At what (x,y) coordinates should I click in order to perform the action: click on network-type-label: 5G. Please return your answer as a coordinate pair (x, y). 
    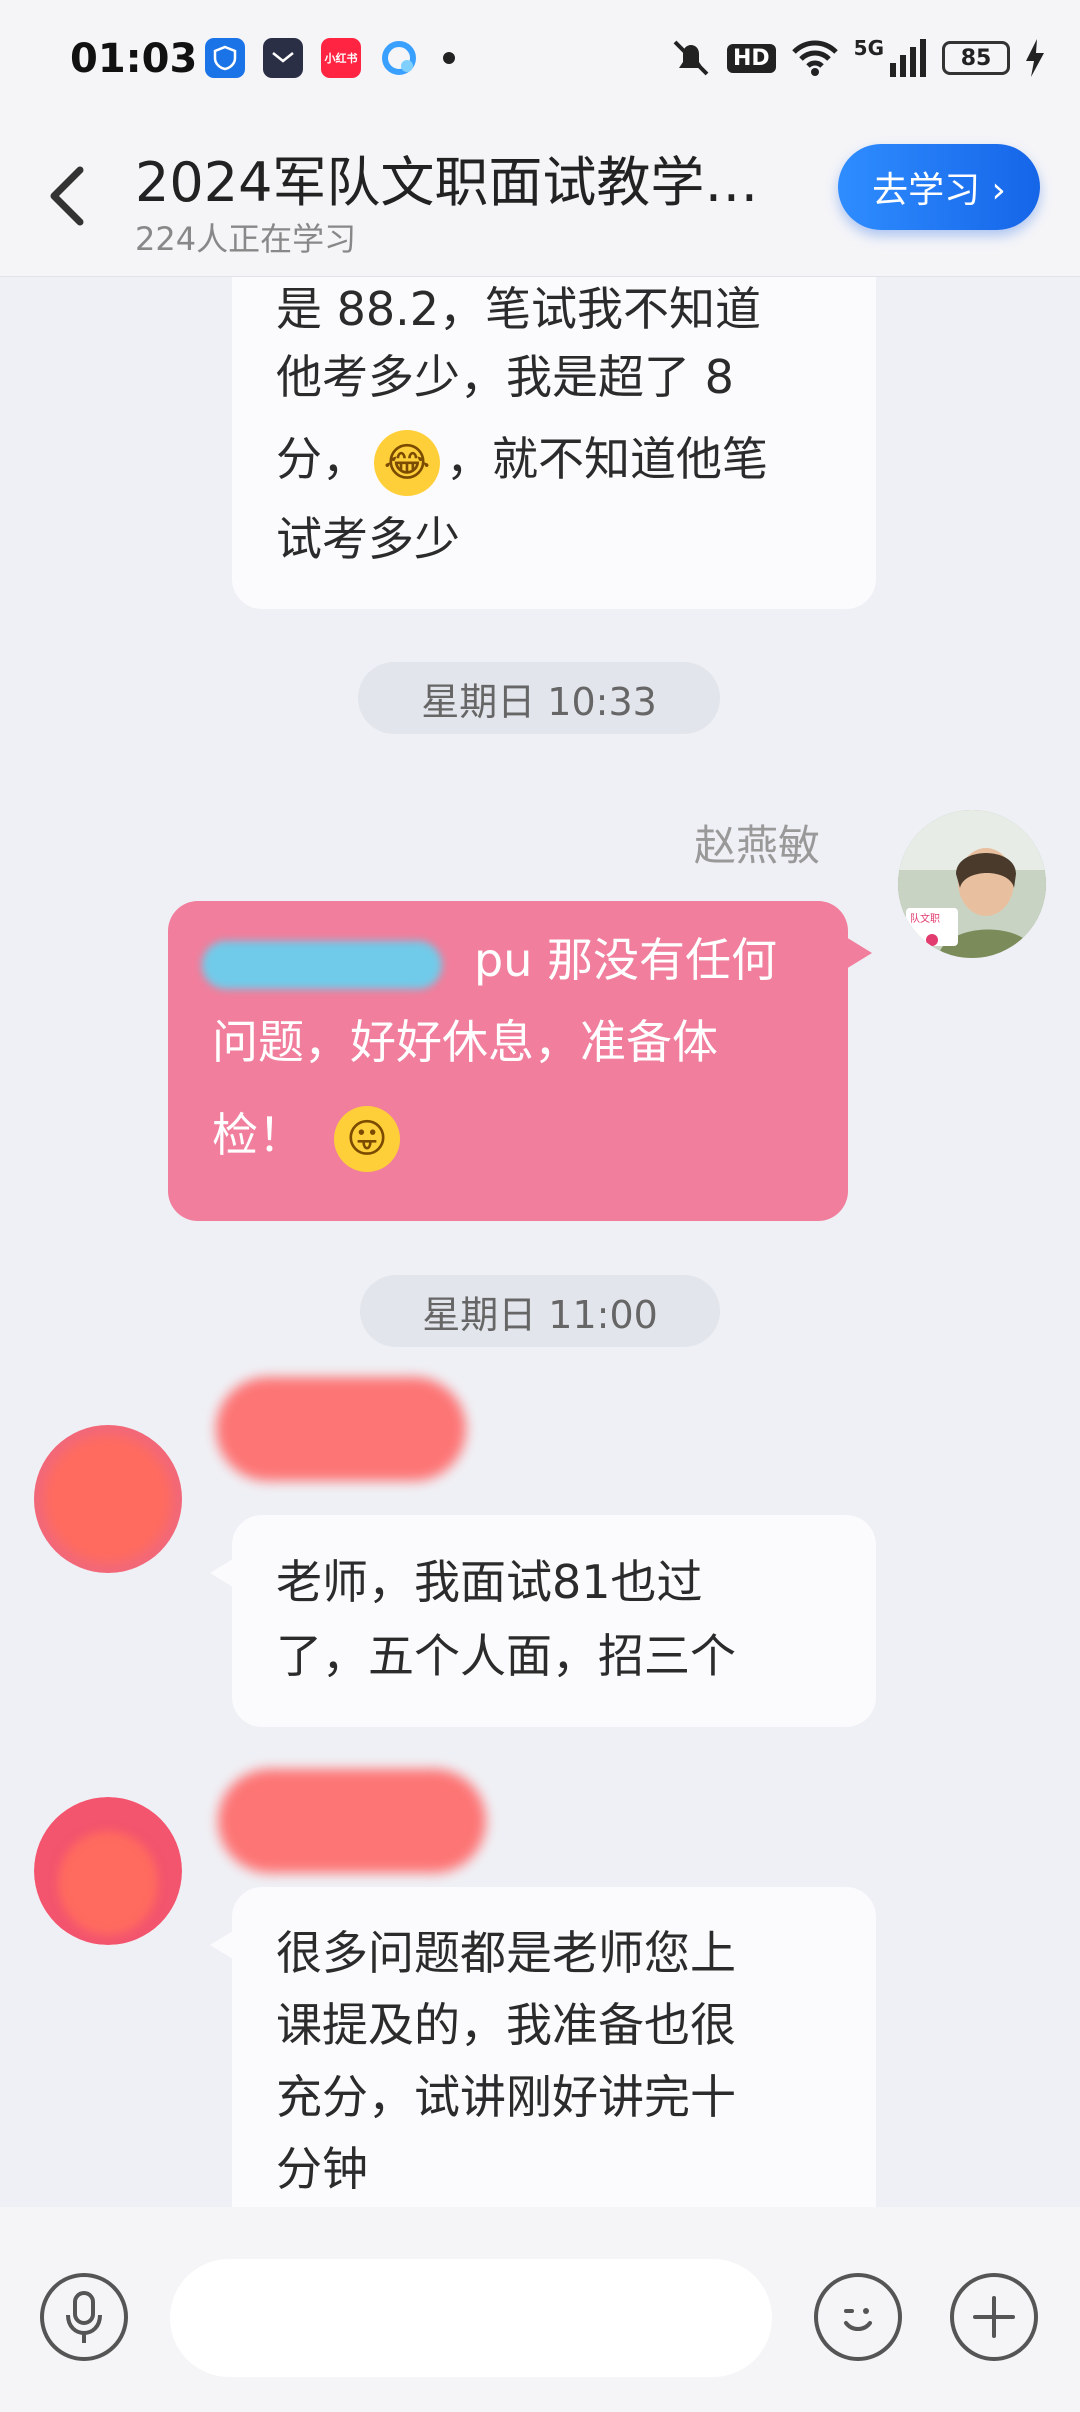
    Looking at the image, I should click on (868, 48).